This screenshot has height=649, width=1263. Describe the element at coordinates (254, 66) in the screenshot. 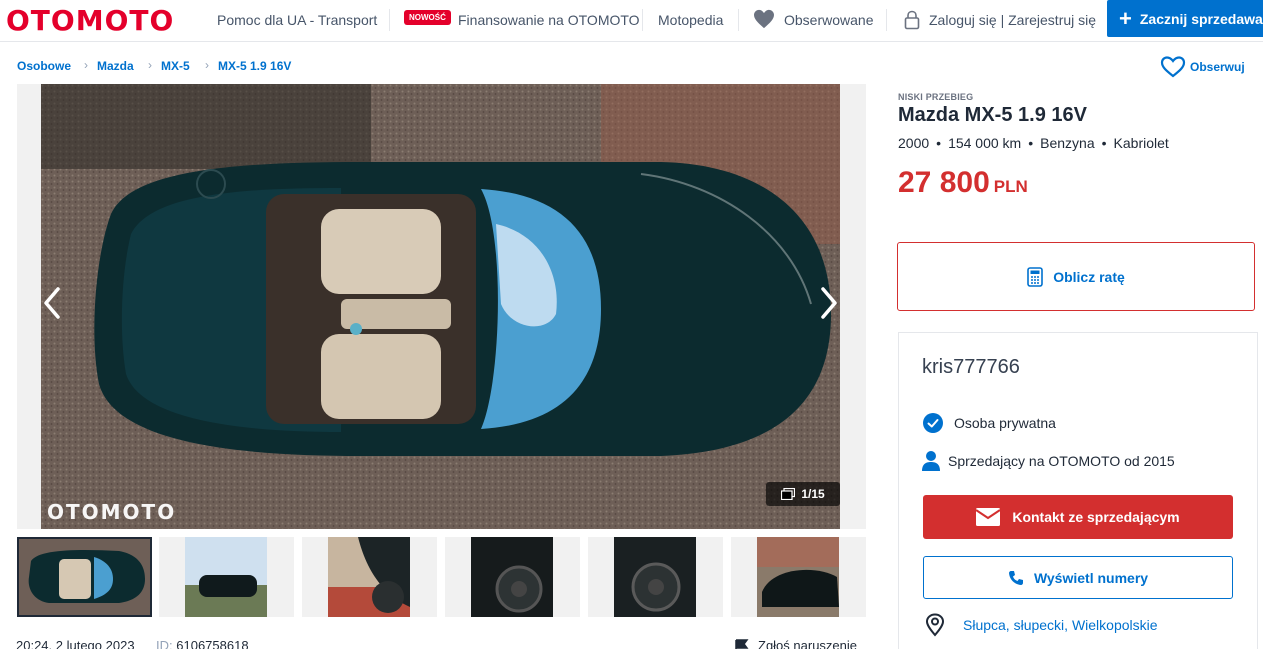

I see `breadcrumb-model: MX-5 1.9 16V` at that location.